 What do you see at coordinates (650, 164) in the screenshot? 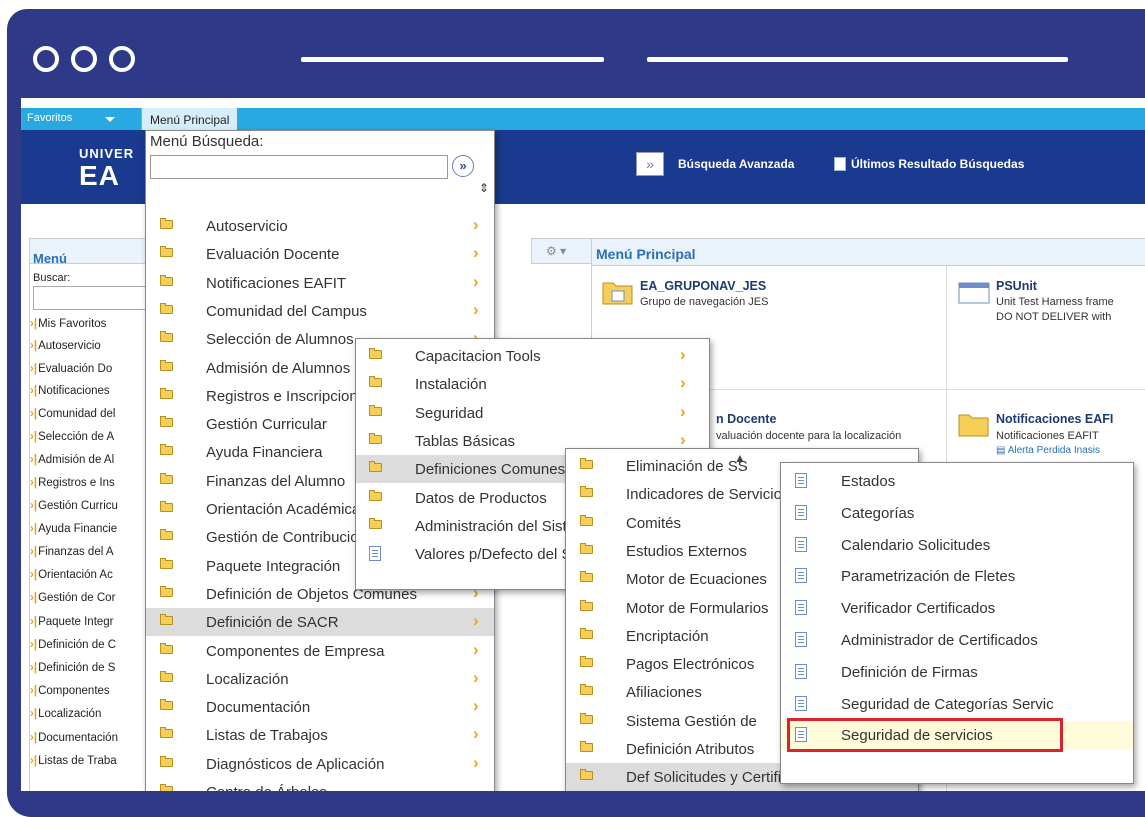
I see `search-go-button: »` at bounding box center [650, 164].